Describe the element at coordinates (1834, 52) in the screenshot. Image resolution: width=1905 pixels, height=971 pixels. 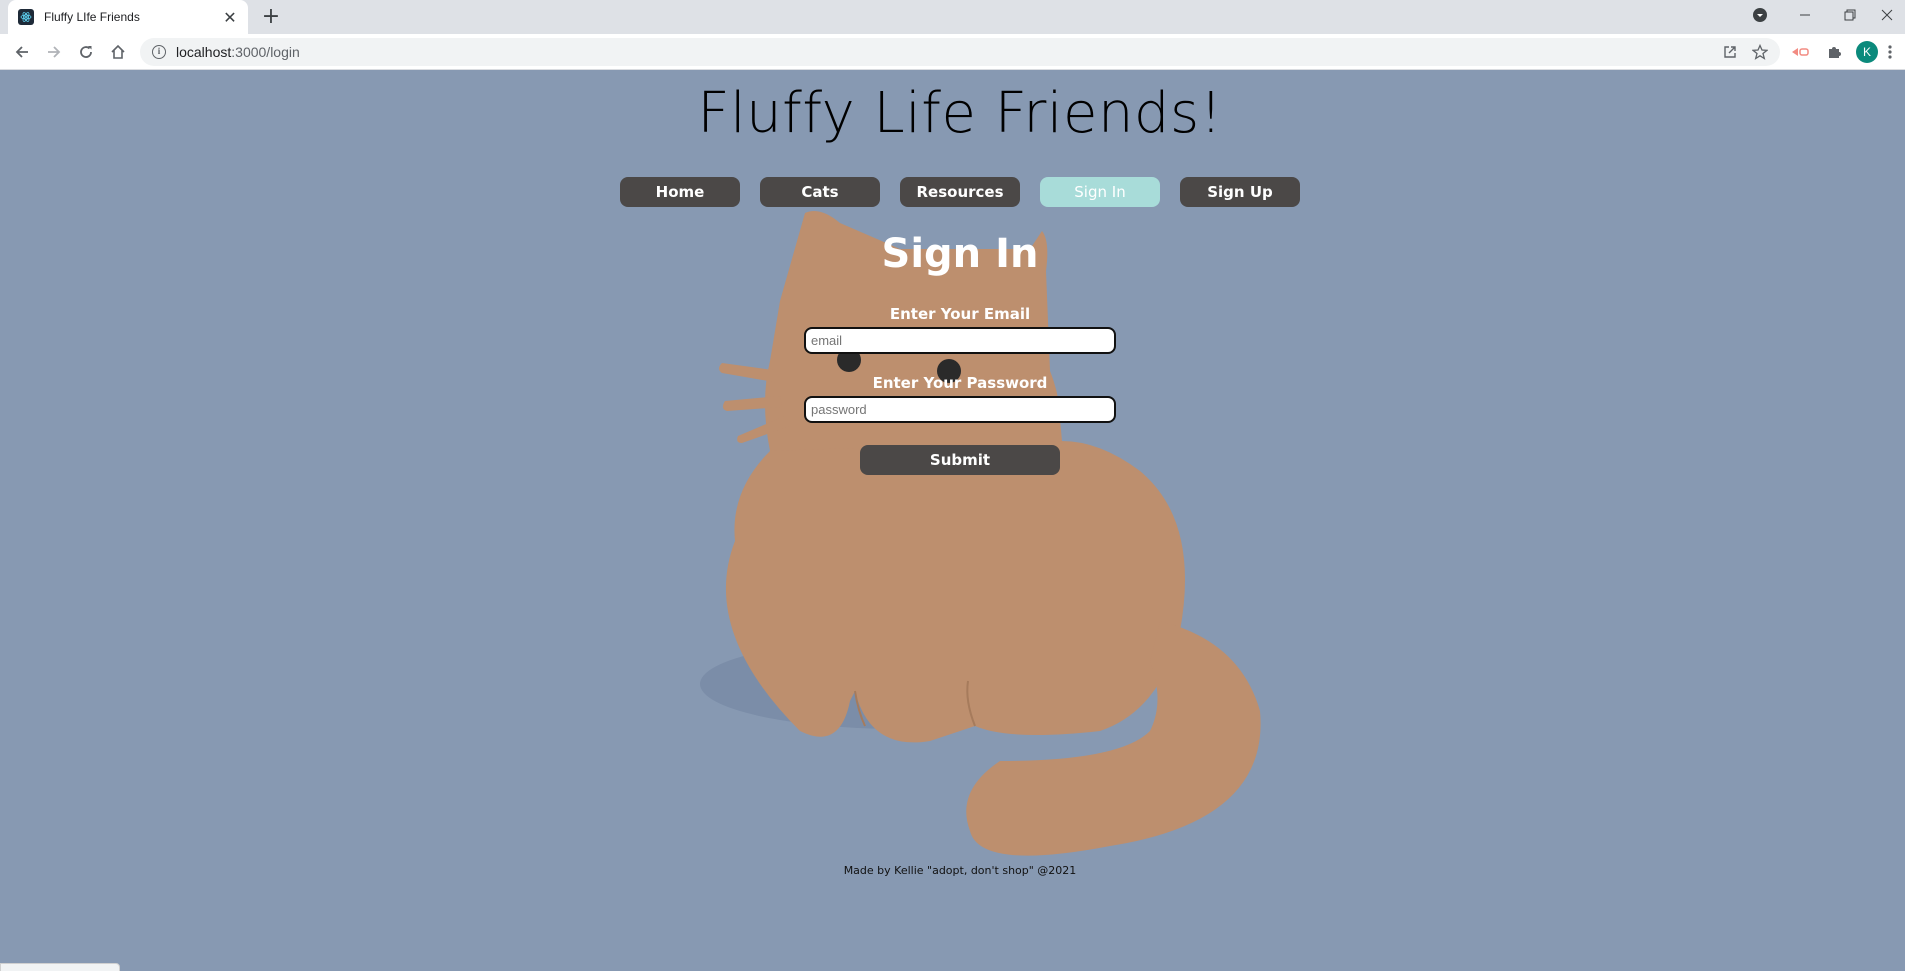
I see `extensions-puzzle-icon` at that location.